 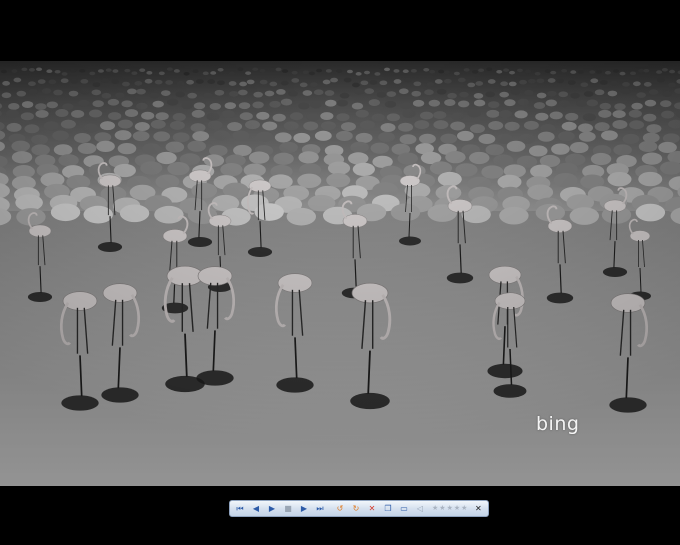 I want to click on next-icon: ▶, so click(x=304, y=508).